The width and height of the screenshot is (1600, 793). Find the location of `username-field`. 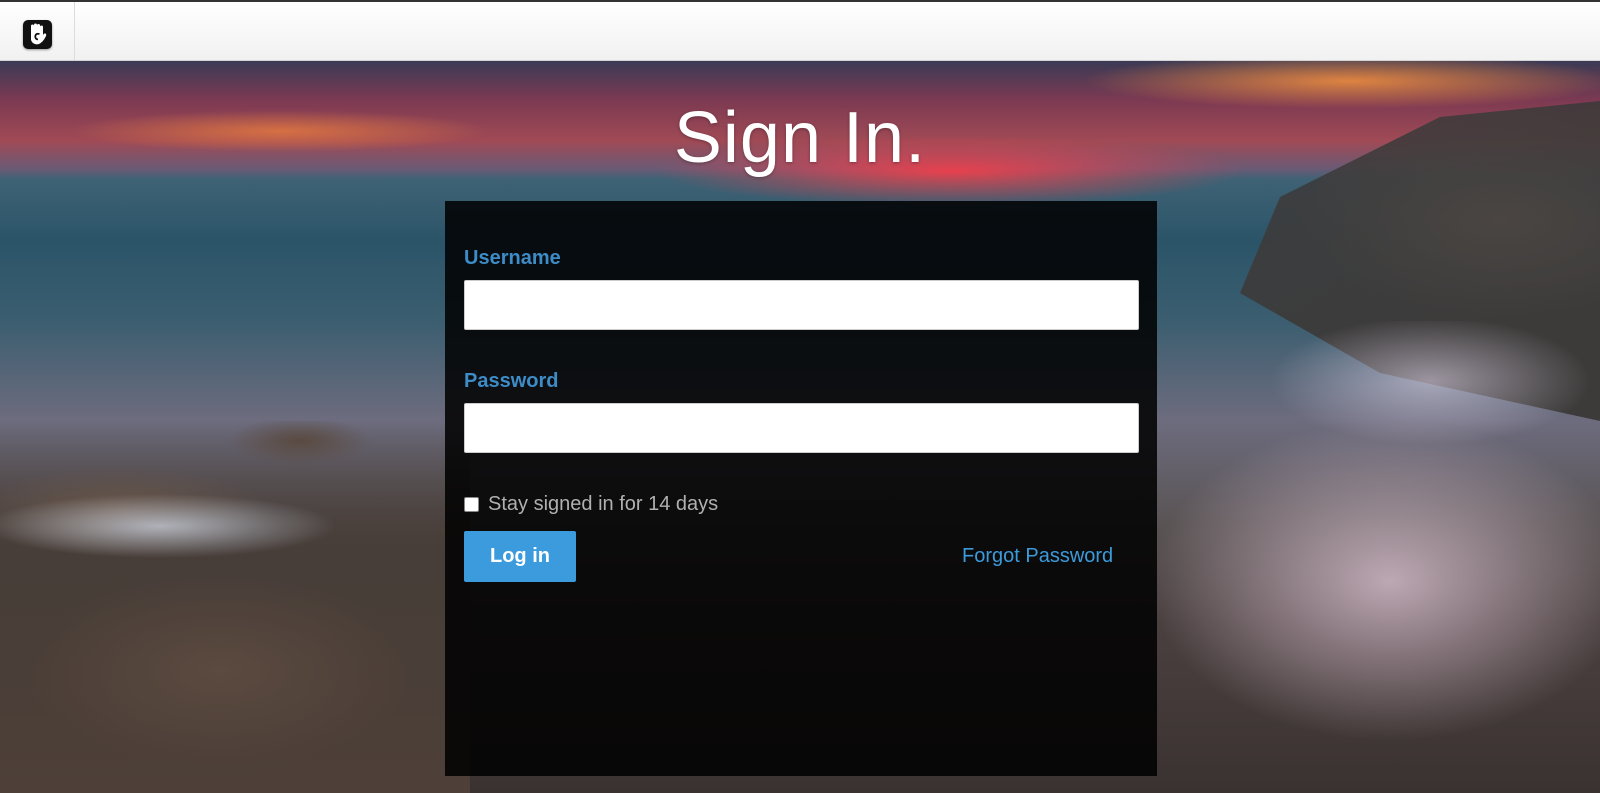

username-field is located at coordinates (801, 305).